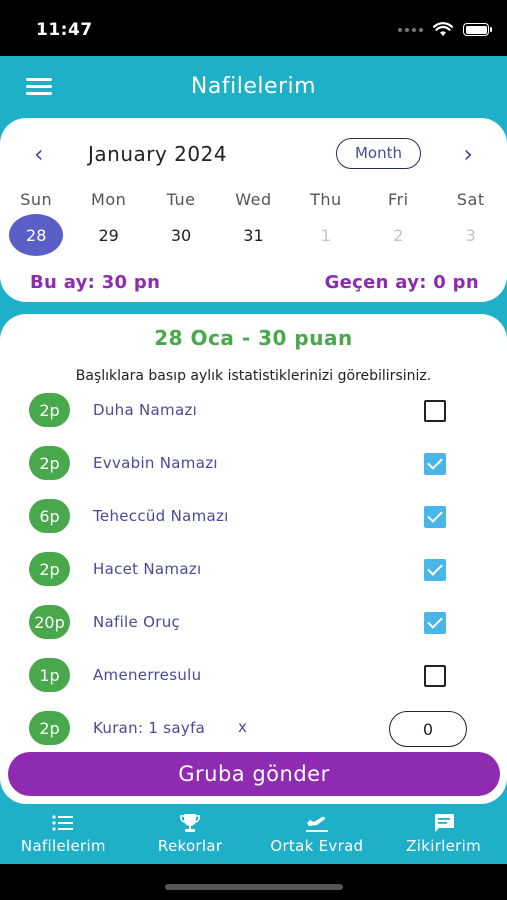 The width and height of the screenshot is (507, 900). What do you see at coordinates (190, 823) in the screenshot?
I see `trophy-icon` at bounding box center [190, 823].